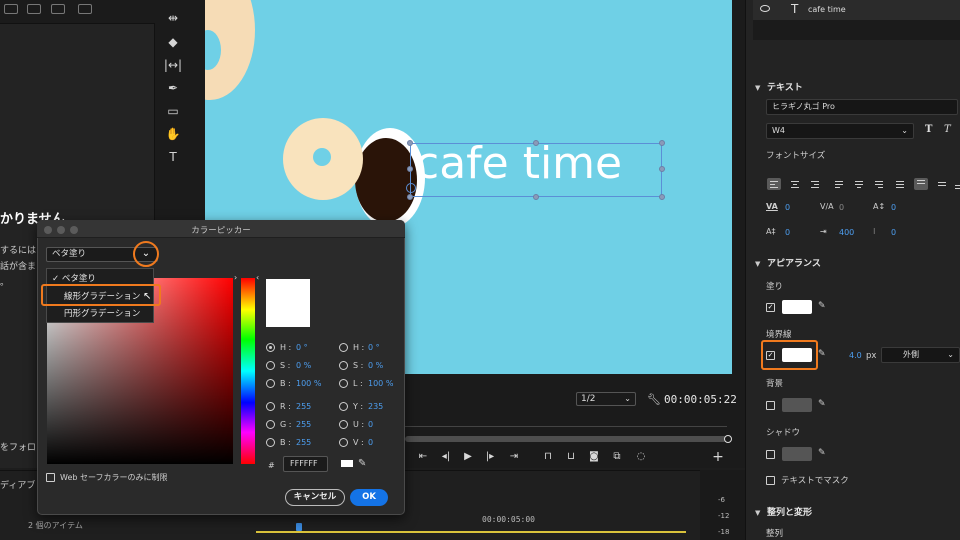  Describe the element at coordinates (173, 18) in the screenshot. I see `track-select-icon: ⇹` at that location.